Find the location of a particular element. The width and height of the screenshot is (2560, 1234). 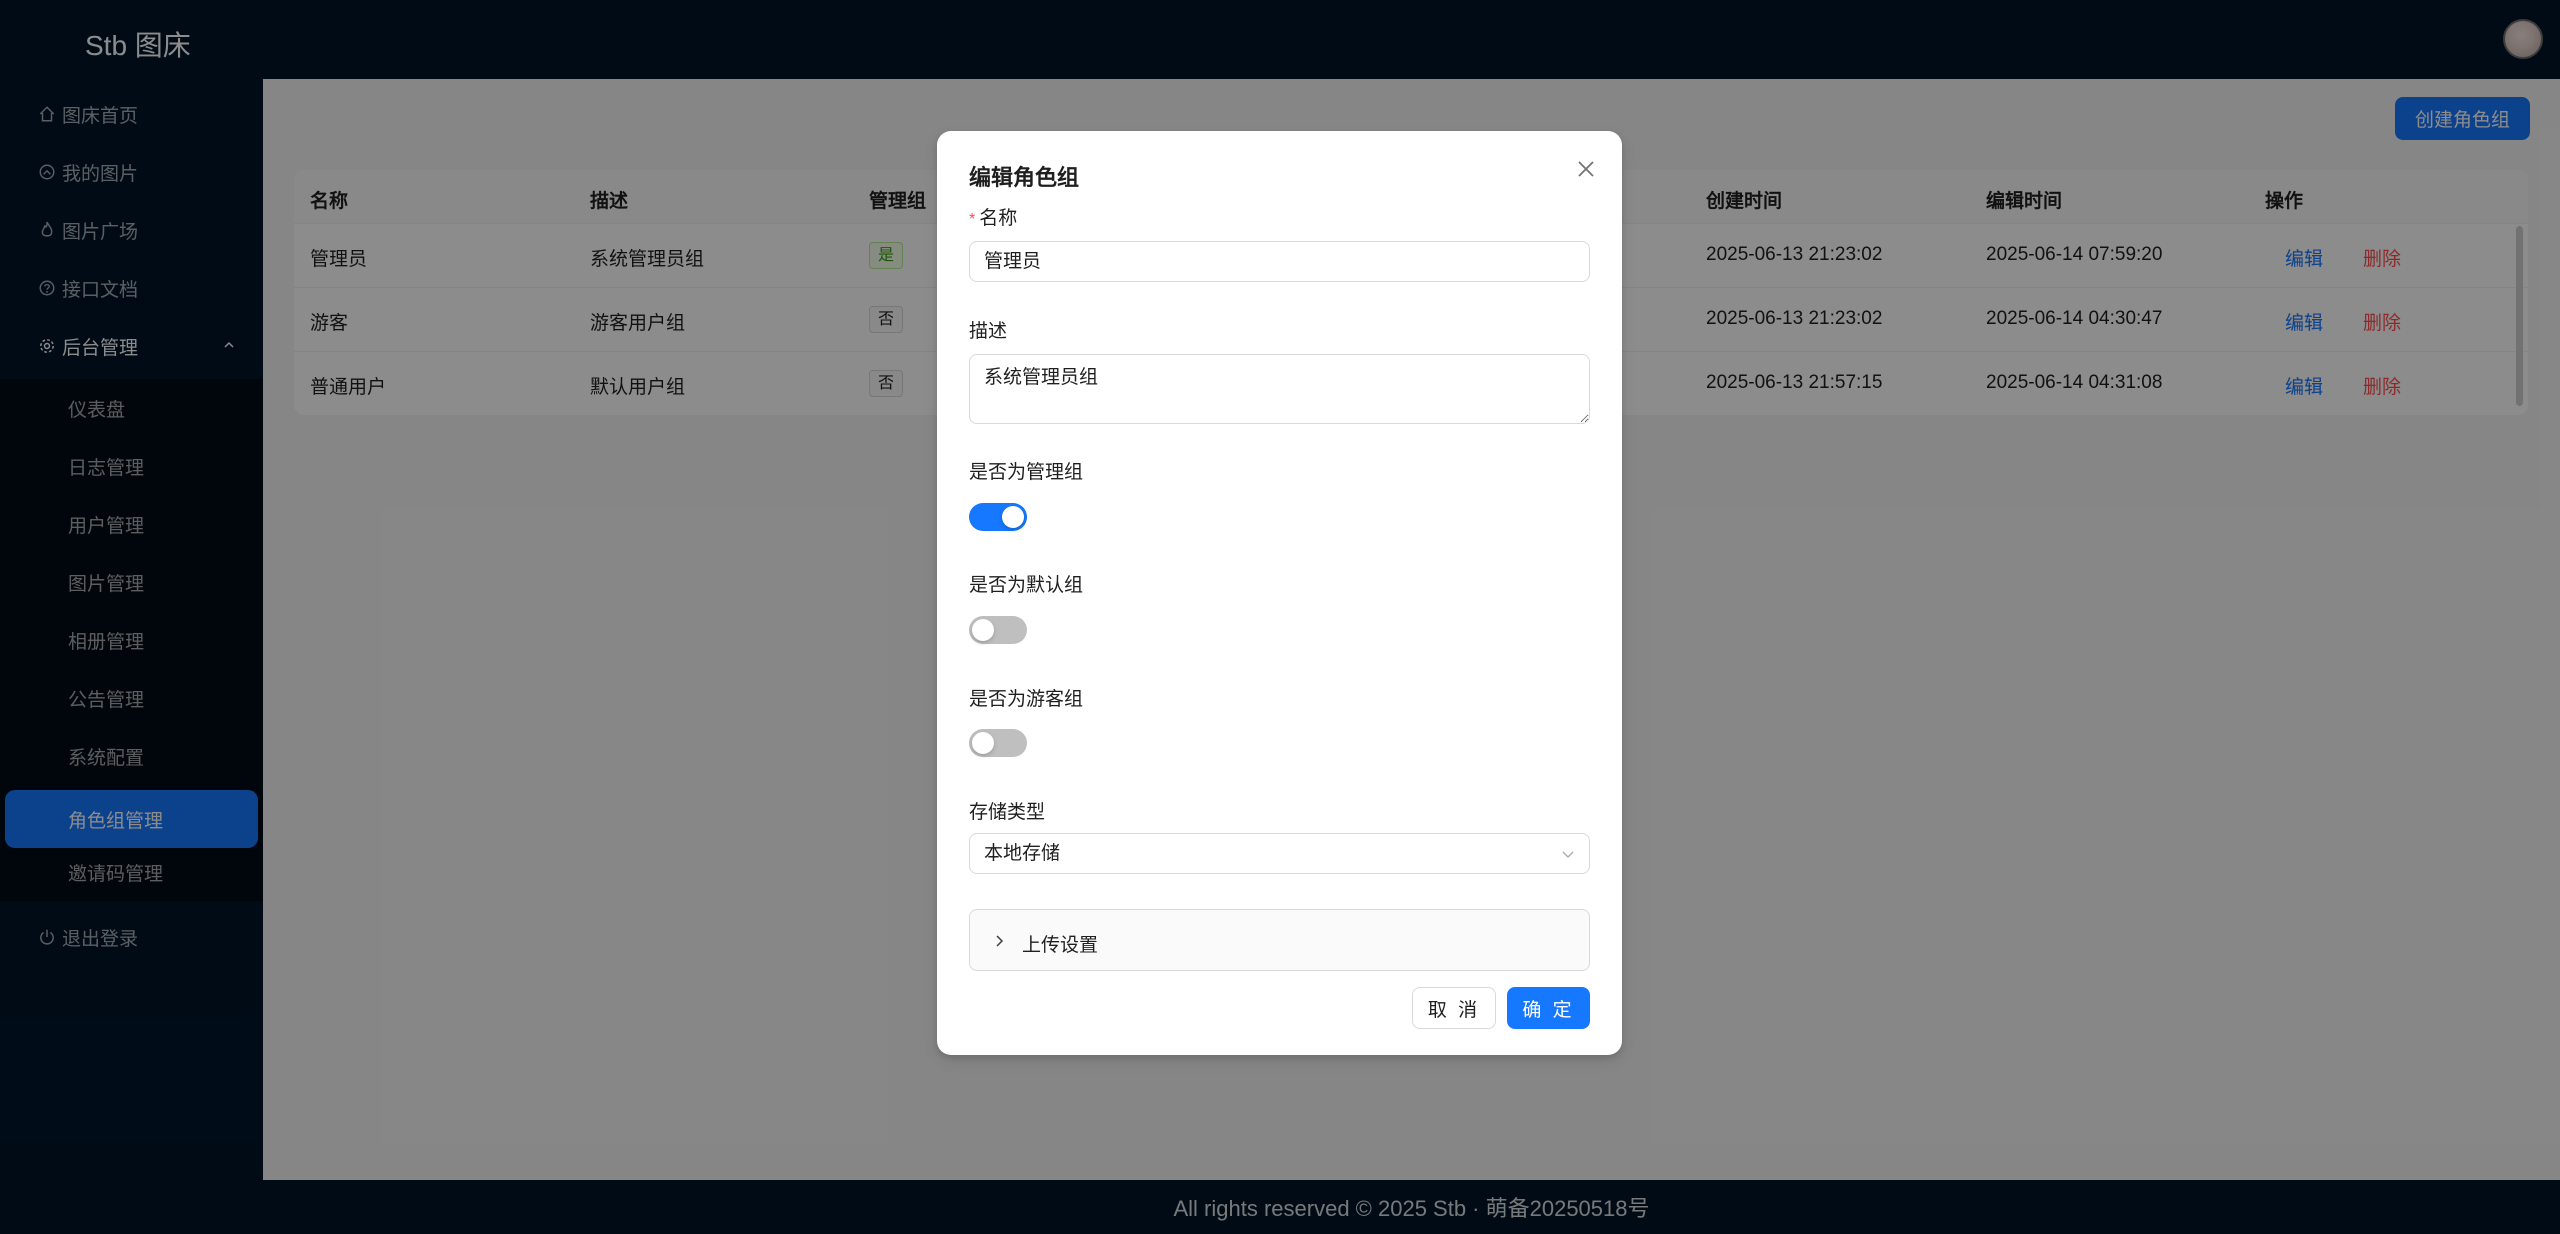

modal-title: 编辑角色组 is located at coordinates (1024, 177).